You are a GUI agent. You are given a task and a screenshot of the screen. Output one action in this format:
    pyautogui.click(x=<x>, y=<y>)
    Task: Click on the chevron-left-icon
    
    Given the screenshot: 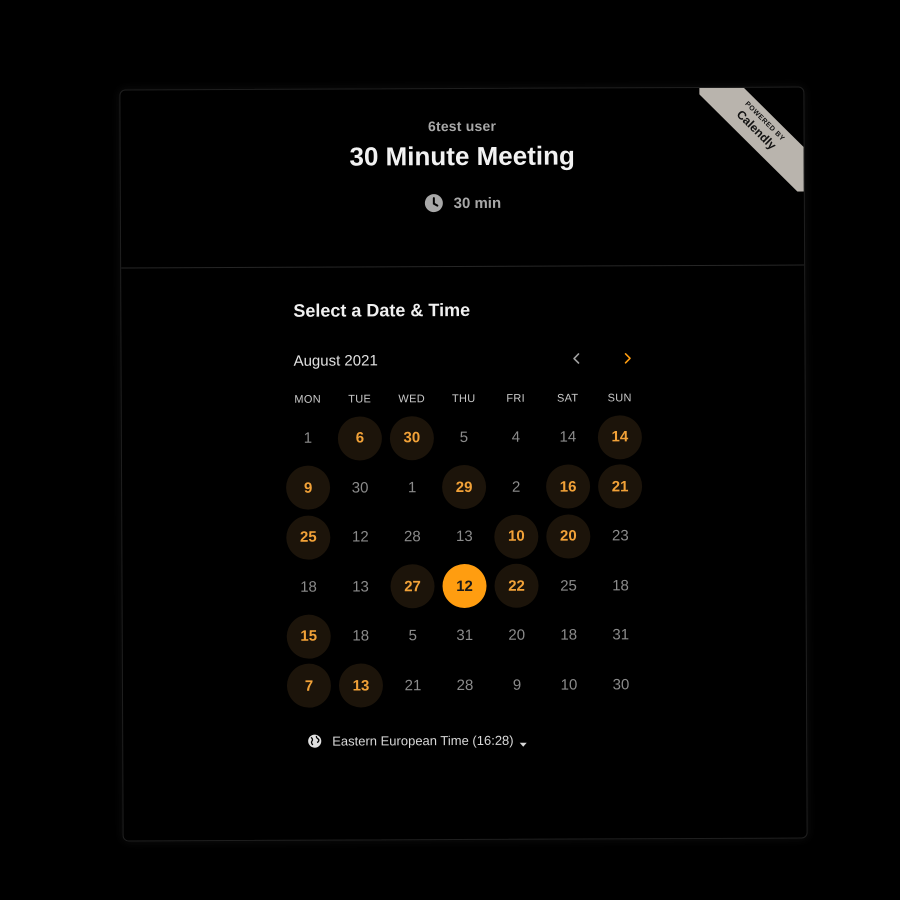 What is the action you would take?
    pyautogui.click(x=576, y=358)
    